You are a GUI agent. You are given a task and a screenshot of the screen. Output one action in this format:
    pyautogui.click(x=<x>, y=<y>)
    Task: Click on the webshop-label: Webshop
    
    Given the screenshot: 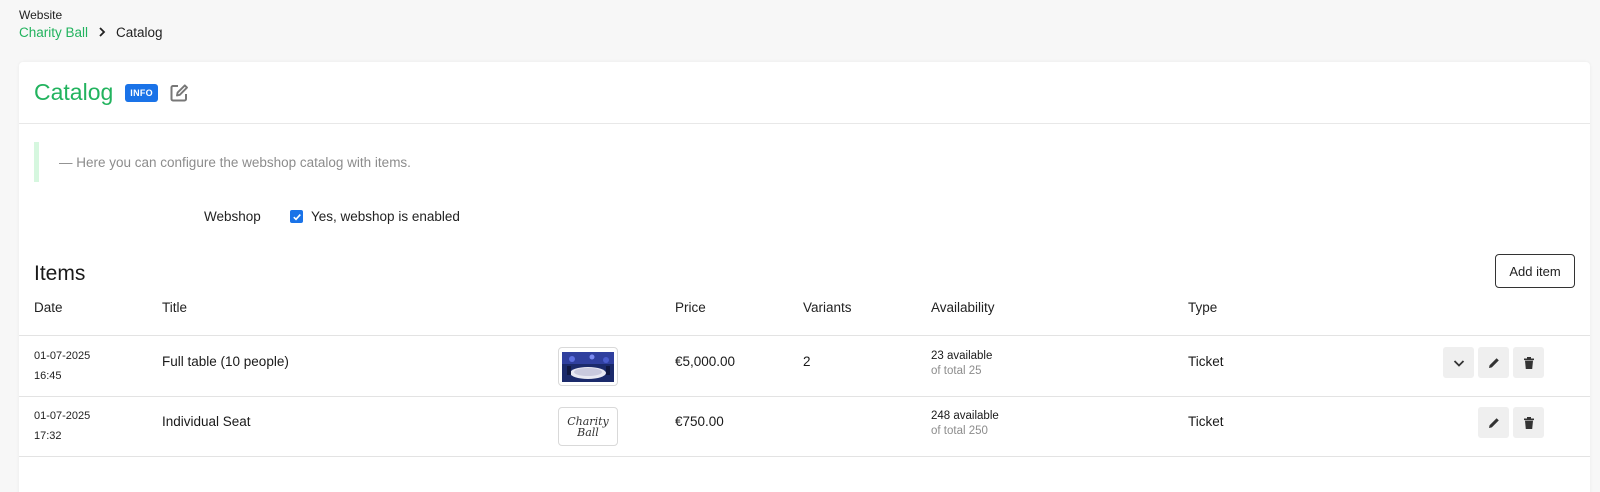 What is the action you would take?
    pyautogui.click(x=232, y=216)
    